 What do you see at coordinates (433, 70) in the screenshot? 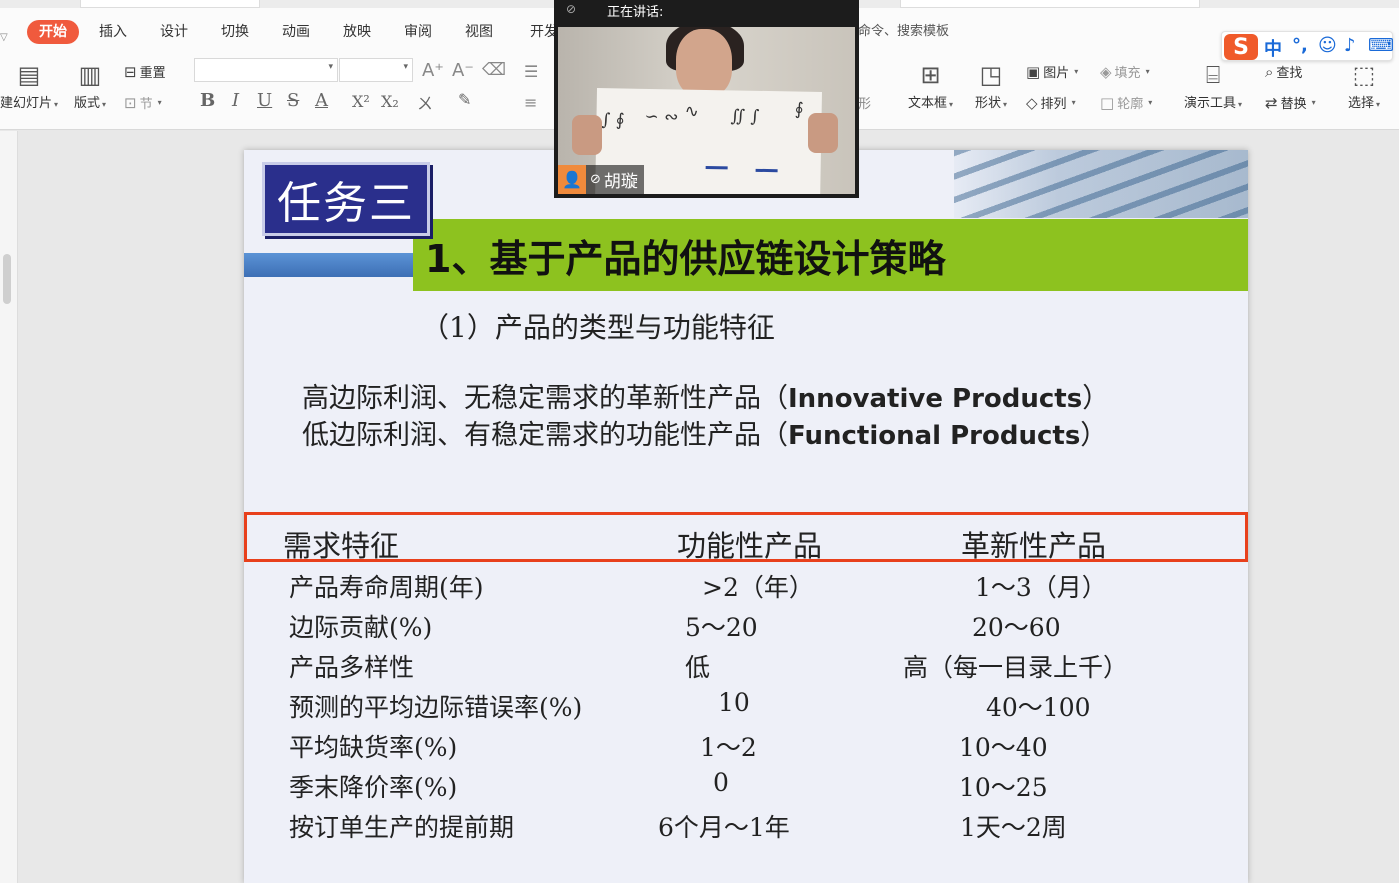
I see `grow-font-icon: A⁺` at bounding box center [433, 70].